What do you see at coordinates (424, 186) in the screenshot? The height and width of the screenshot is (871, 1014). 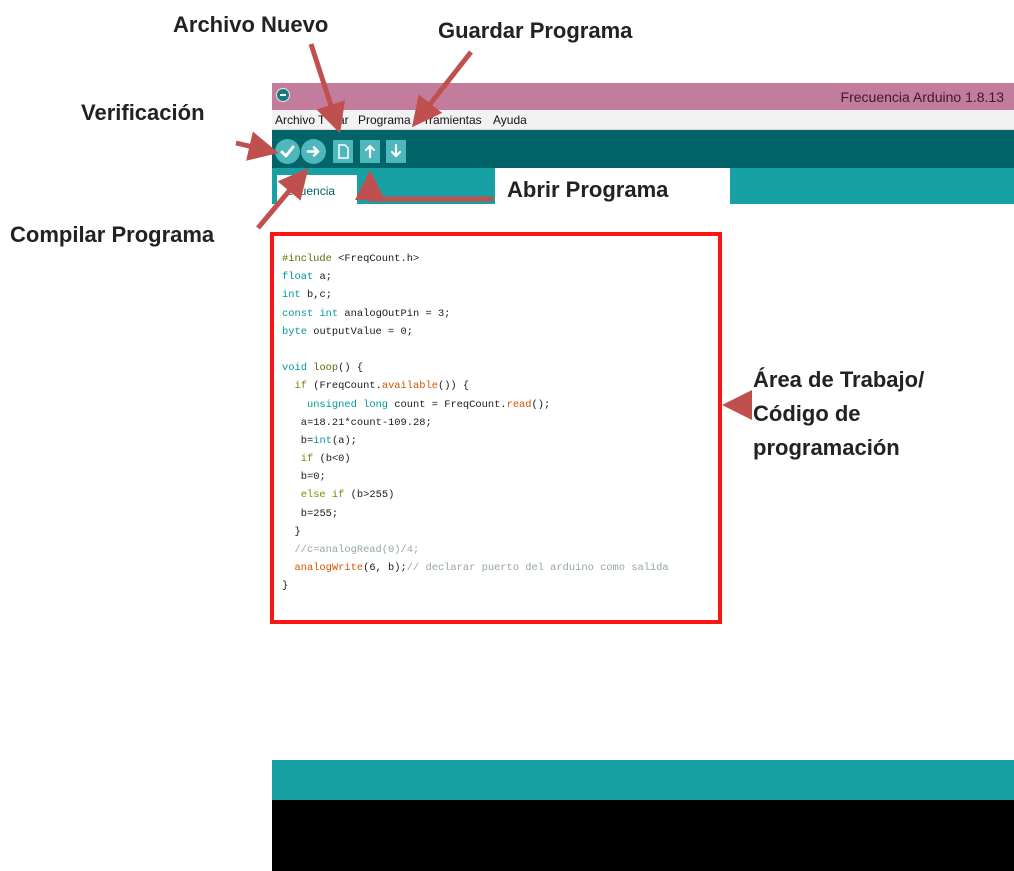 I see `arrow-abrir-programa` at bounding box center [424, 186].